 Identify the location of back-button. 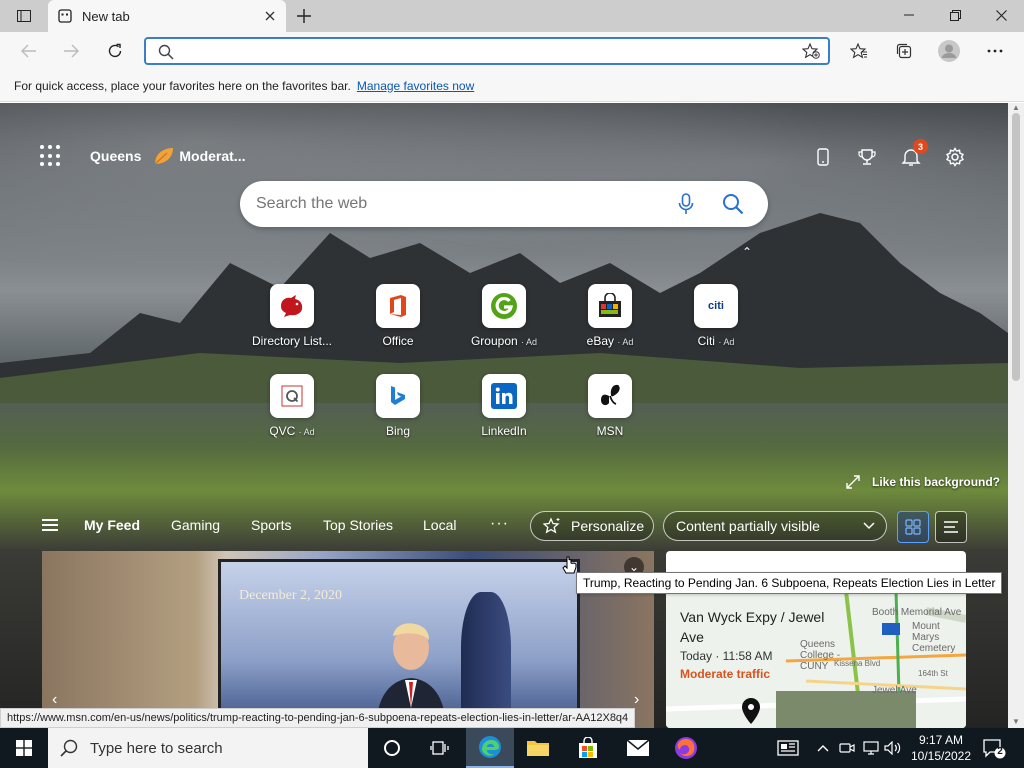
(29, 51).